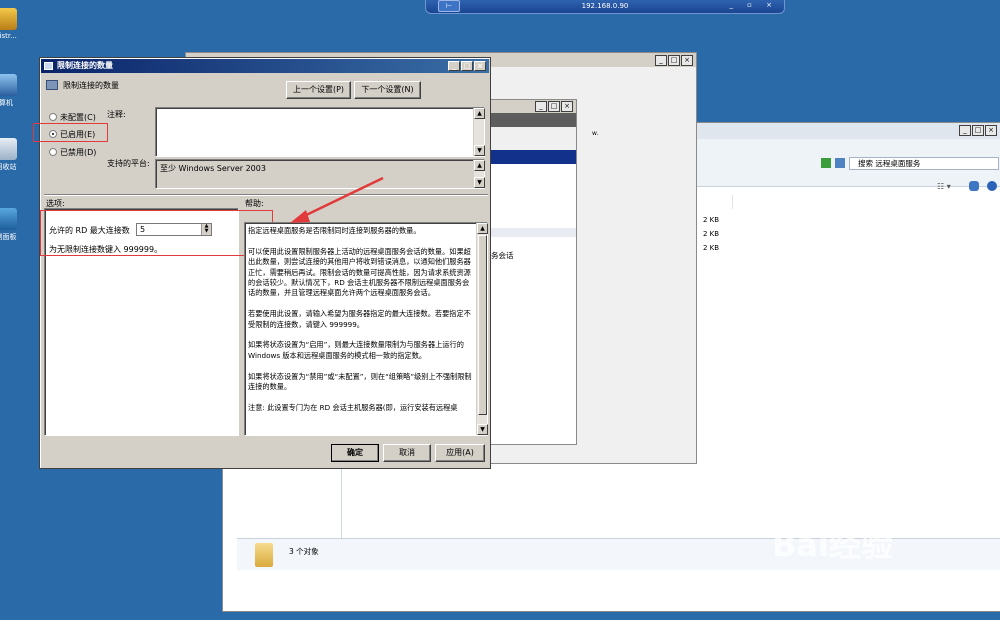  Describe the element at coordinates (992, 186) in the screenshot. I see `help-icon` at that location.